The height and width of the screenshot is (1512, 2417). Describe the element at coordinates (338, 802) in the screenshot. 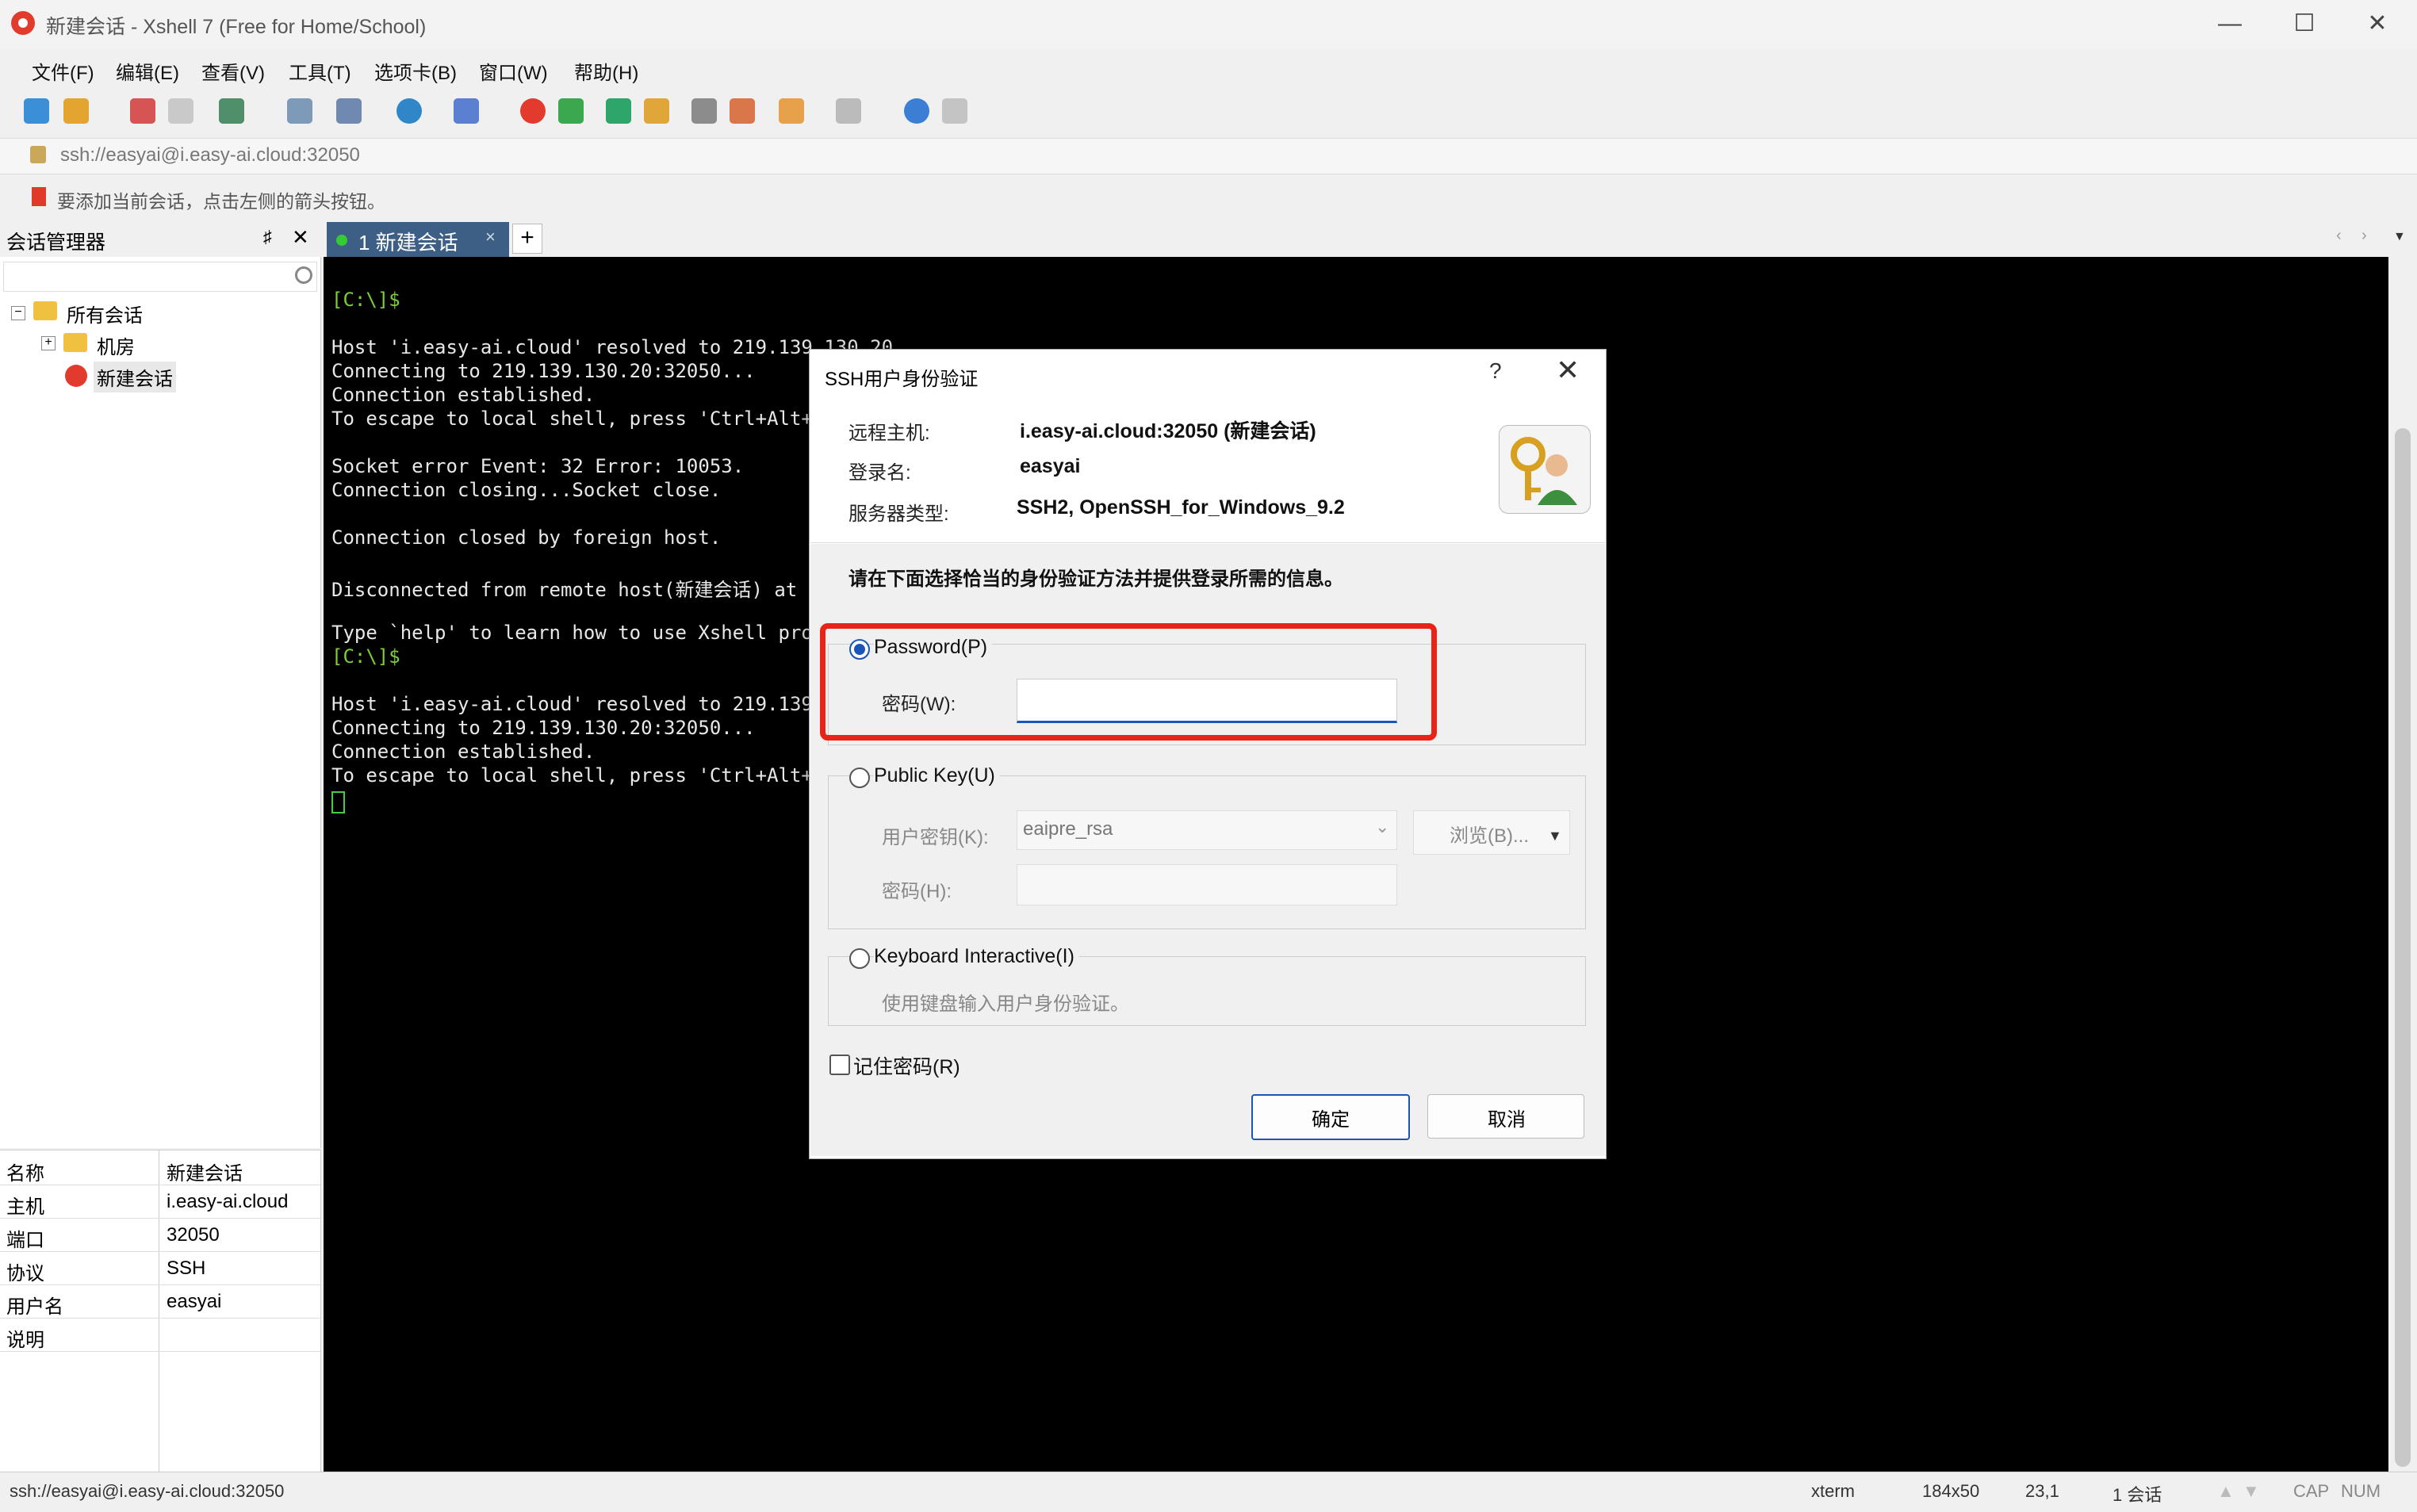

I see `terminal-cursor` at that location.